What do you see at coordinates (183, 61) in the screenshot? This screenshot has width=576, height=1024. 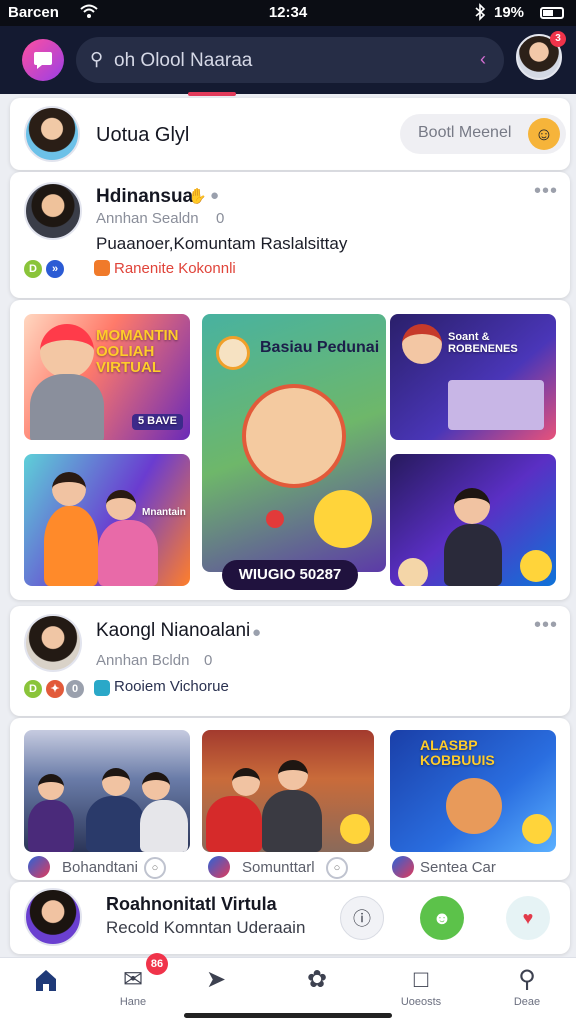 I see `search-input: oh Olool Naaraa` at bounding box center [183, 61].